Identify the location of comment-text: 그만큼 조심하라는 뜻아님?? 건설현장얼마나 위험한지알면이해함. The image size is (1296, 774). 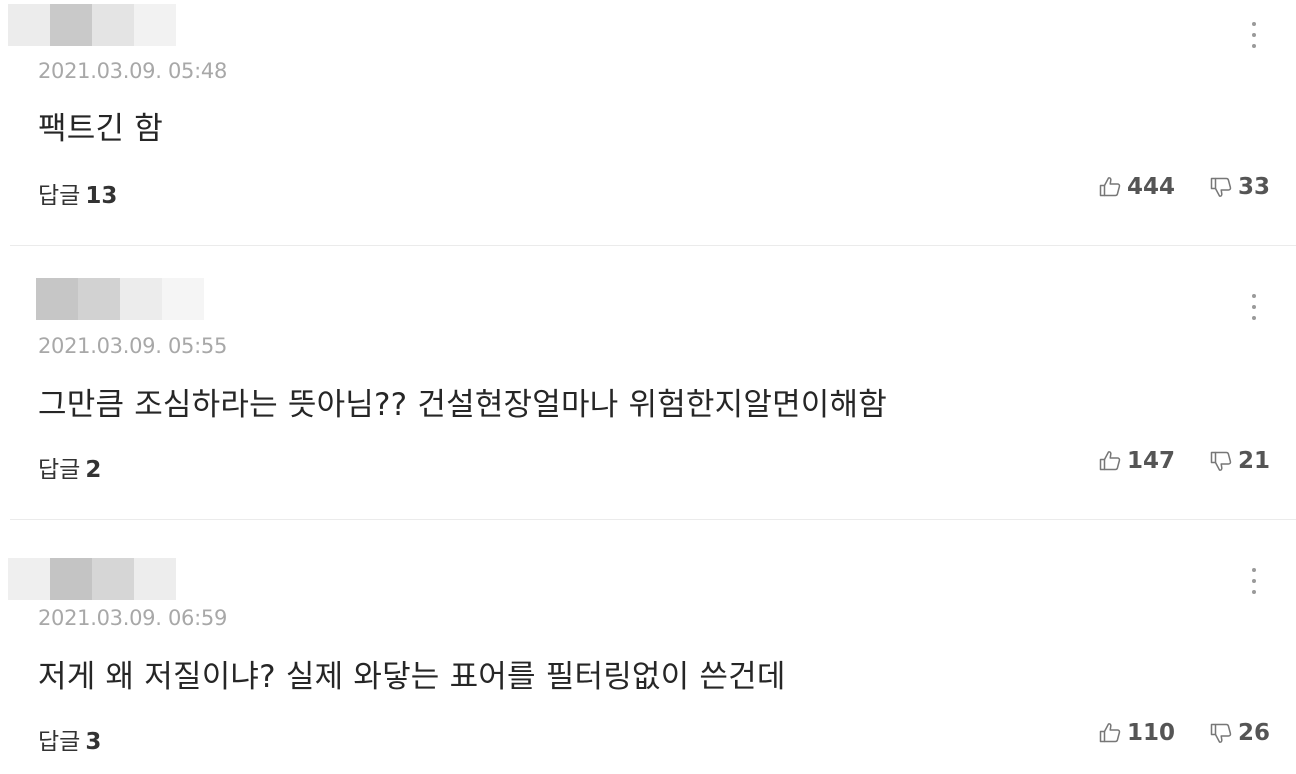
(462, 405).